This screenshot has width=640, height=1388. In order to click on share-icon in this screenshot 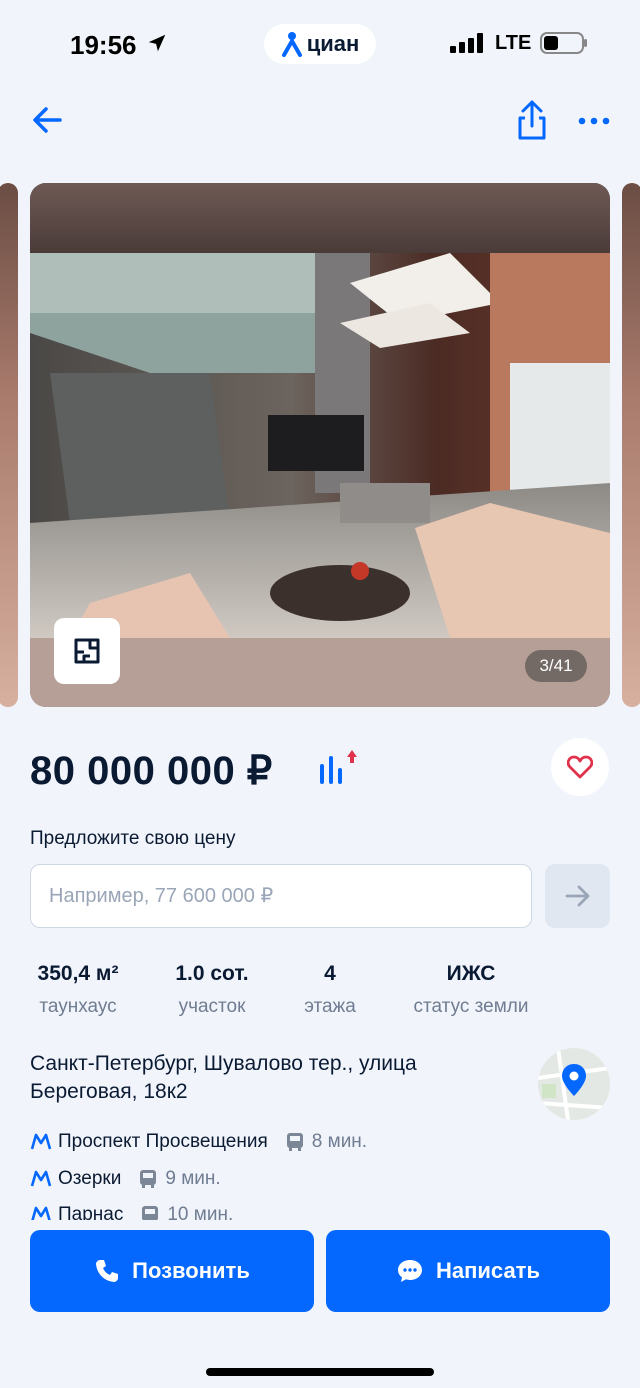, I will do `click(532, 120)`.